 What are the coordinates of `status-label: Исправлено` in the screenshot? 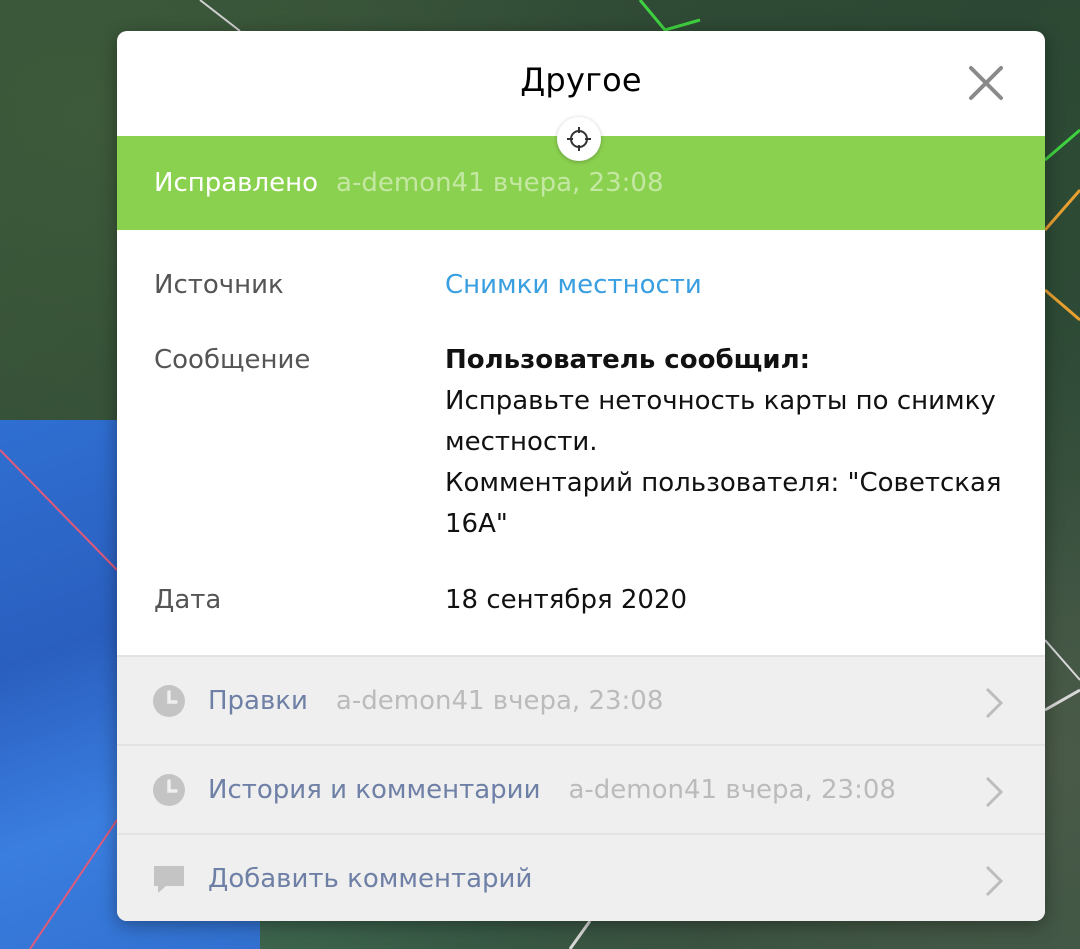 It's located at (236, 183).